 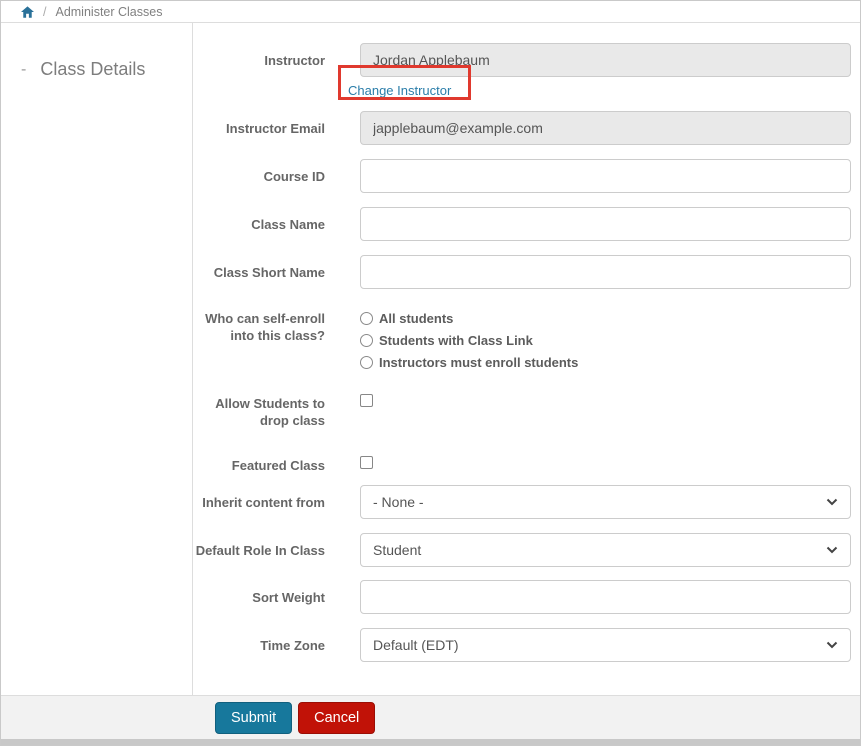 What do you see at coordinates (605, 272) in the screenshot?
I see `class-short-name-input` at bounding box center [605, 272].